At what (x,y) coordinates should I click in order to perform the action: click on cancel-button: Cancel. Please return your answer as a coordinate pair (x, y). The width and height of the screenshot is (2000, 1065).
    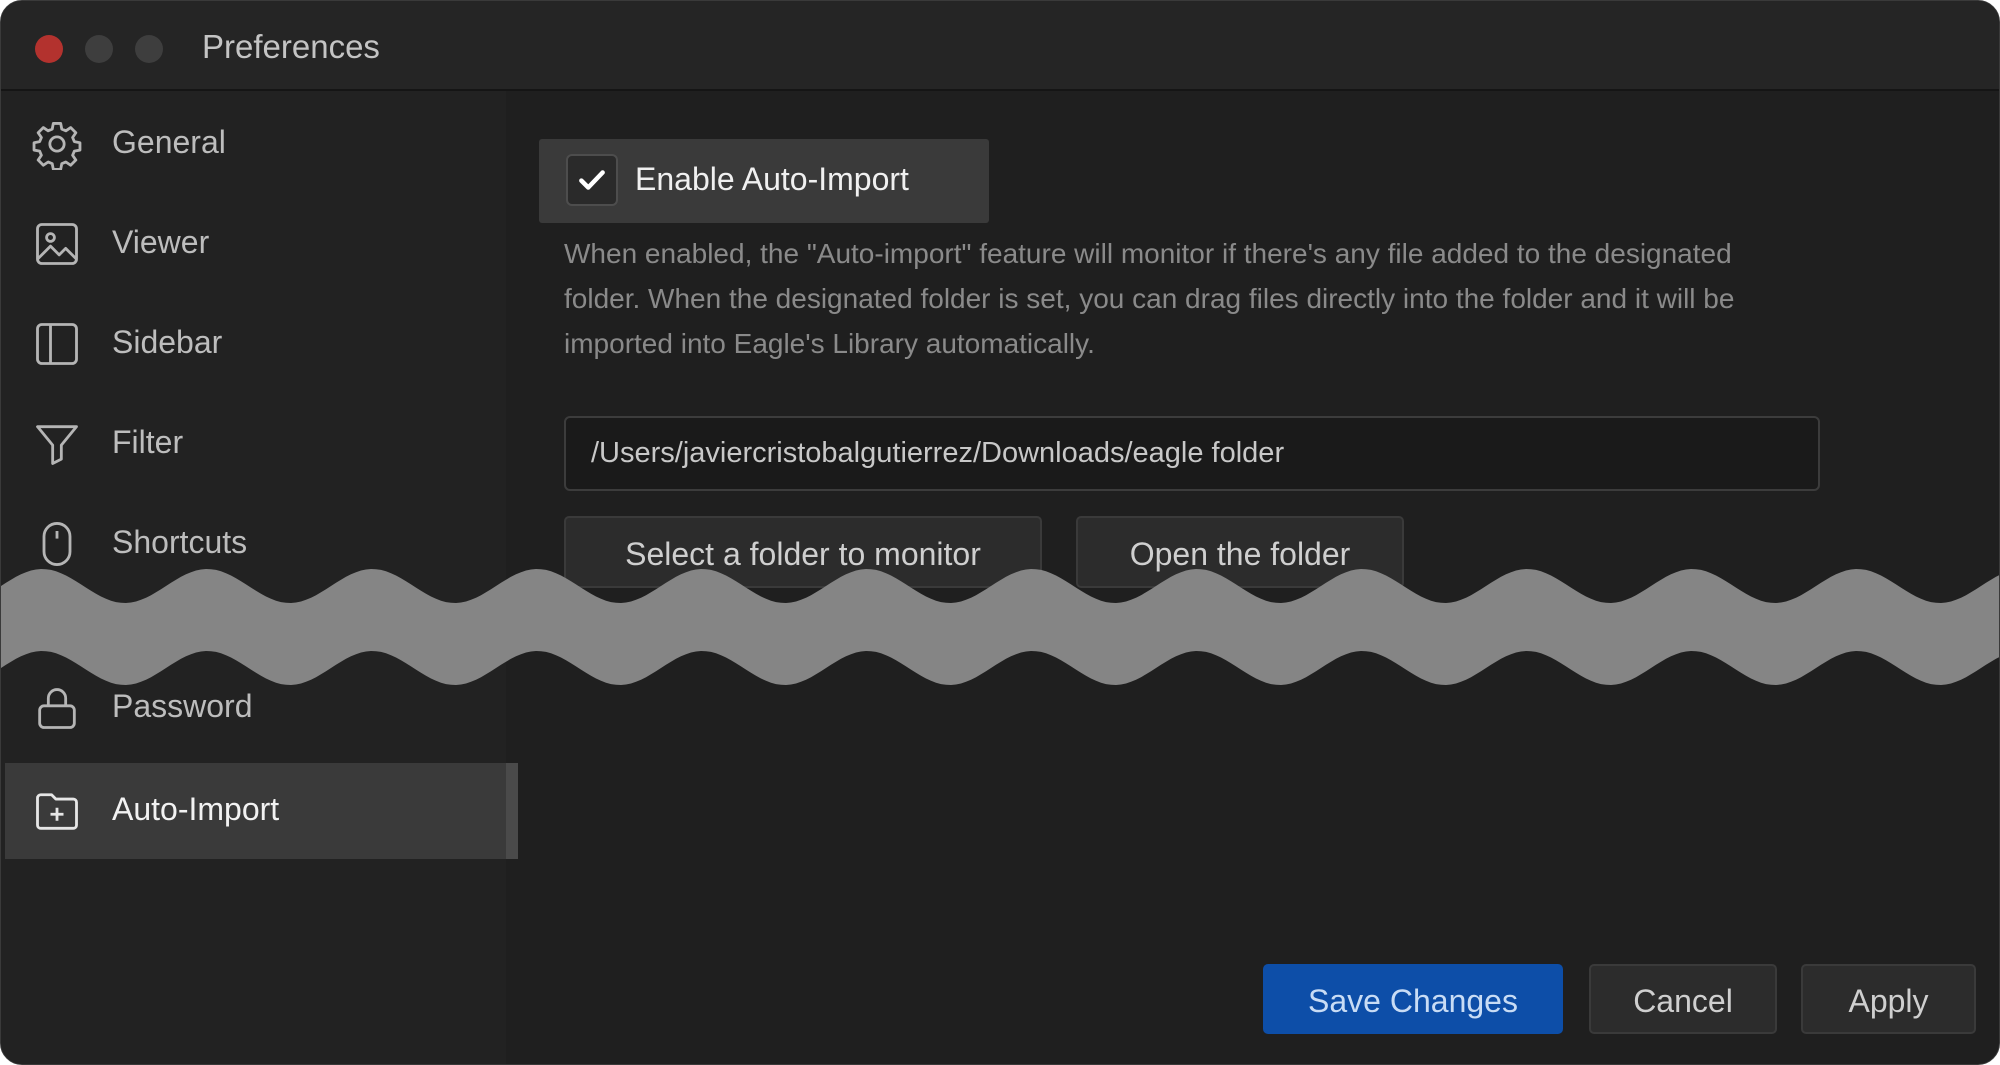
    Looking at the image, I should click on (1683, 999).